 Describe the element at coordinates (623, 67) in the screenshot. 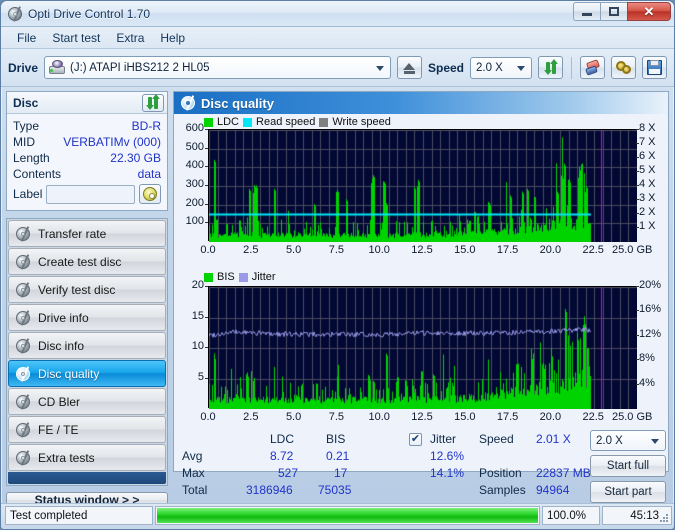

I see `settings-button` at that location.